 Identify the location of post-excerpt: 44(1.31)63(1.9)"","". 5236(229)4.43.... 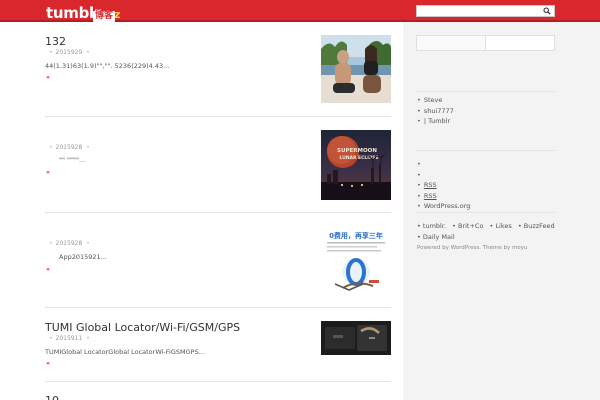
(107, 66).